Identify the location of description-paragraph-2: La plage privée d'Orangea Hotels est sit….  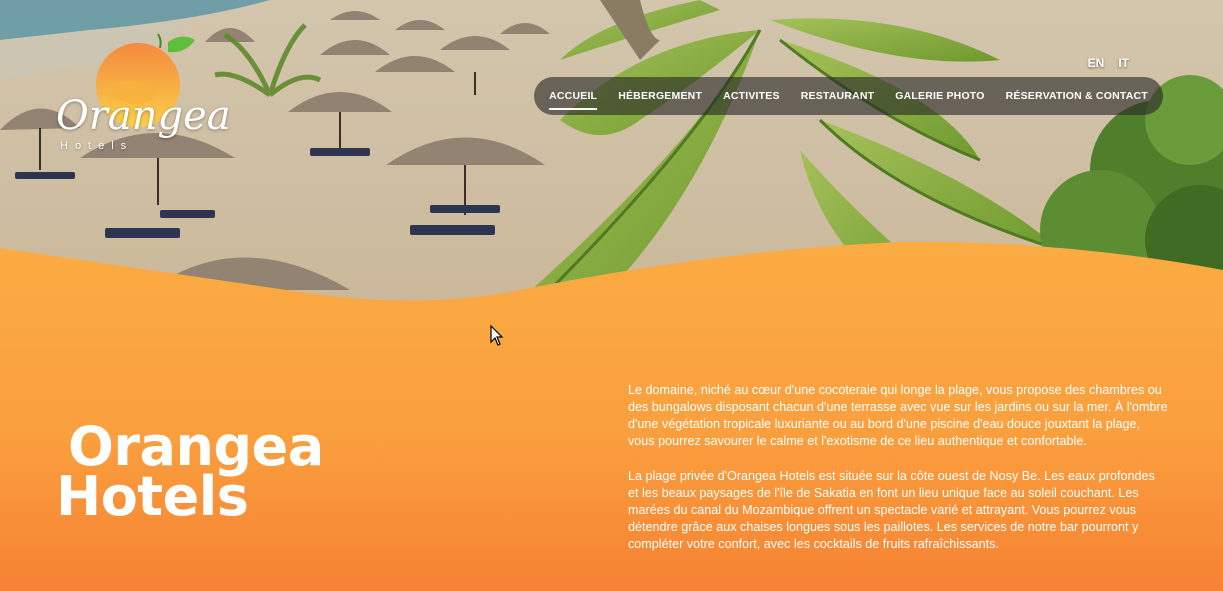
(891, 510).